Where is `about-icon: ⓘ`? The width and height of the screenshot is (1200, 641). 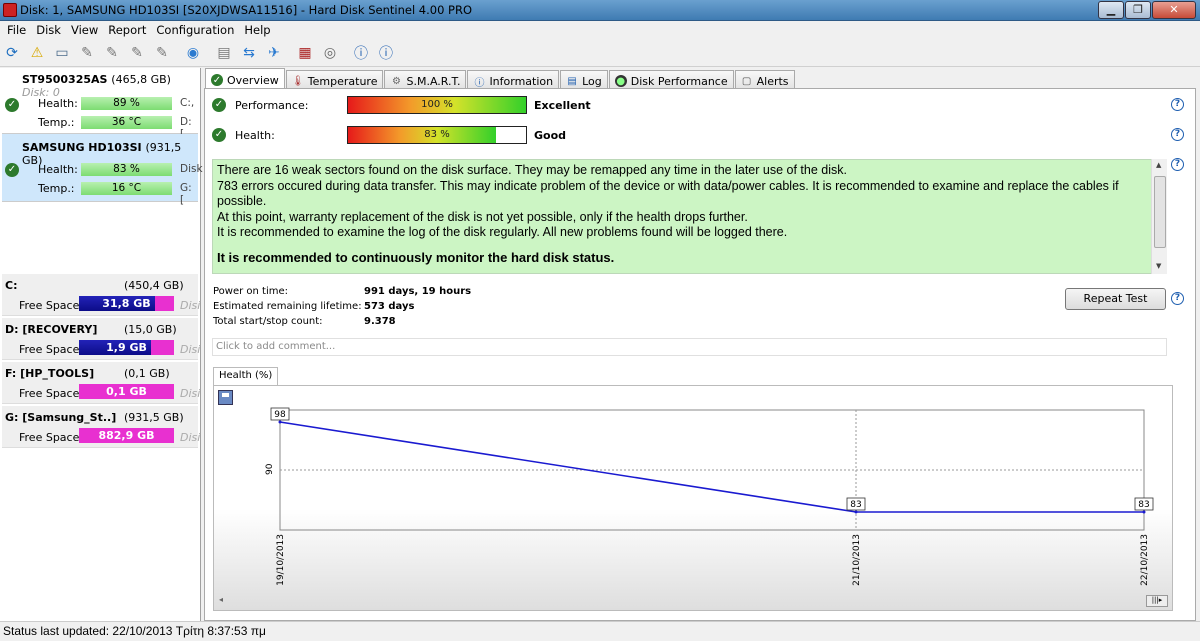
about-icon: ⓘ is located at coordinates (386, 53).